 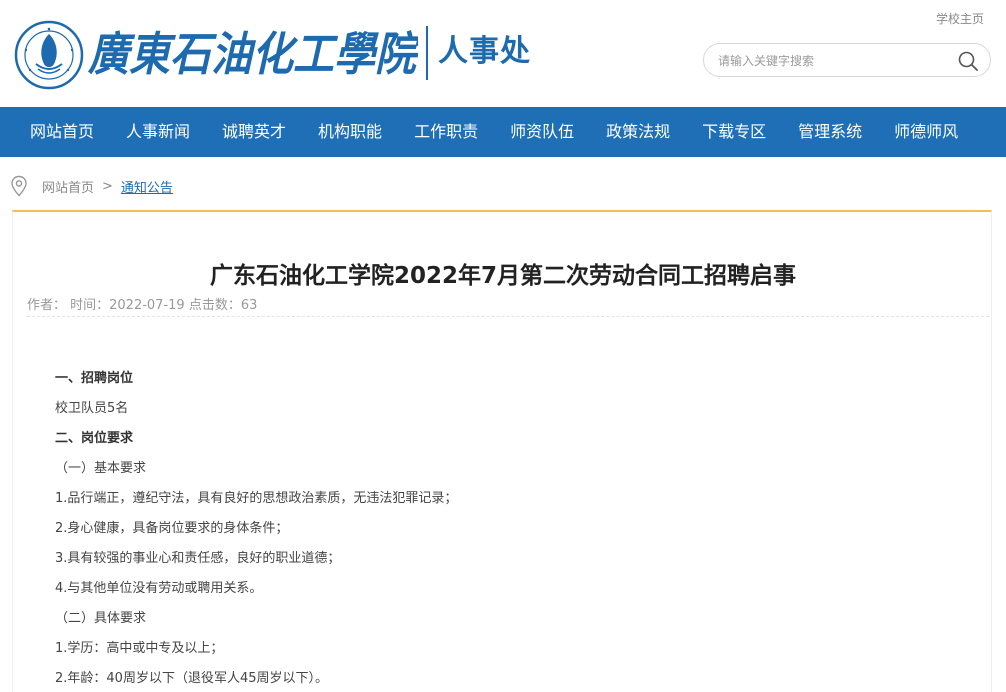 I want to click on section-heading: 二、岗位要求, so click(x=94, y=438).